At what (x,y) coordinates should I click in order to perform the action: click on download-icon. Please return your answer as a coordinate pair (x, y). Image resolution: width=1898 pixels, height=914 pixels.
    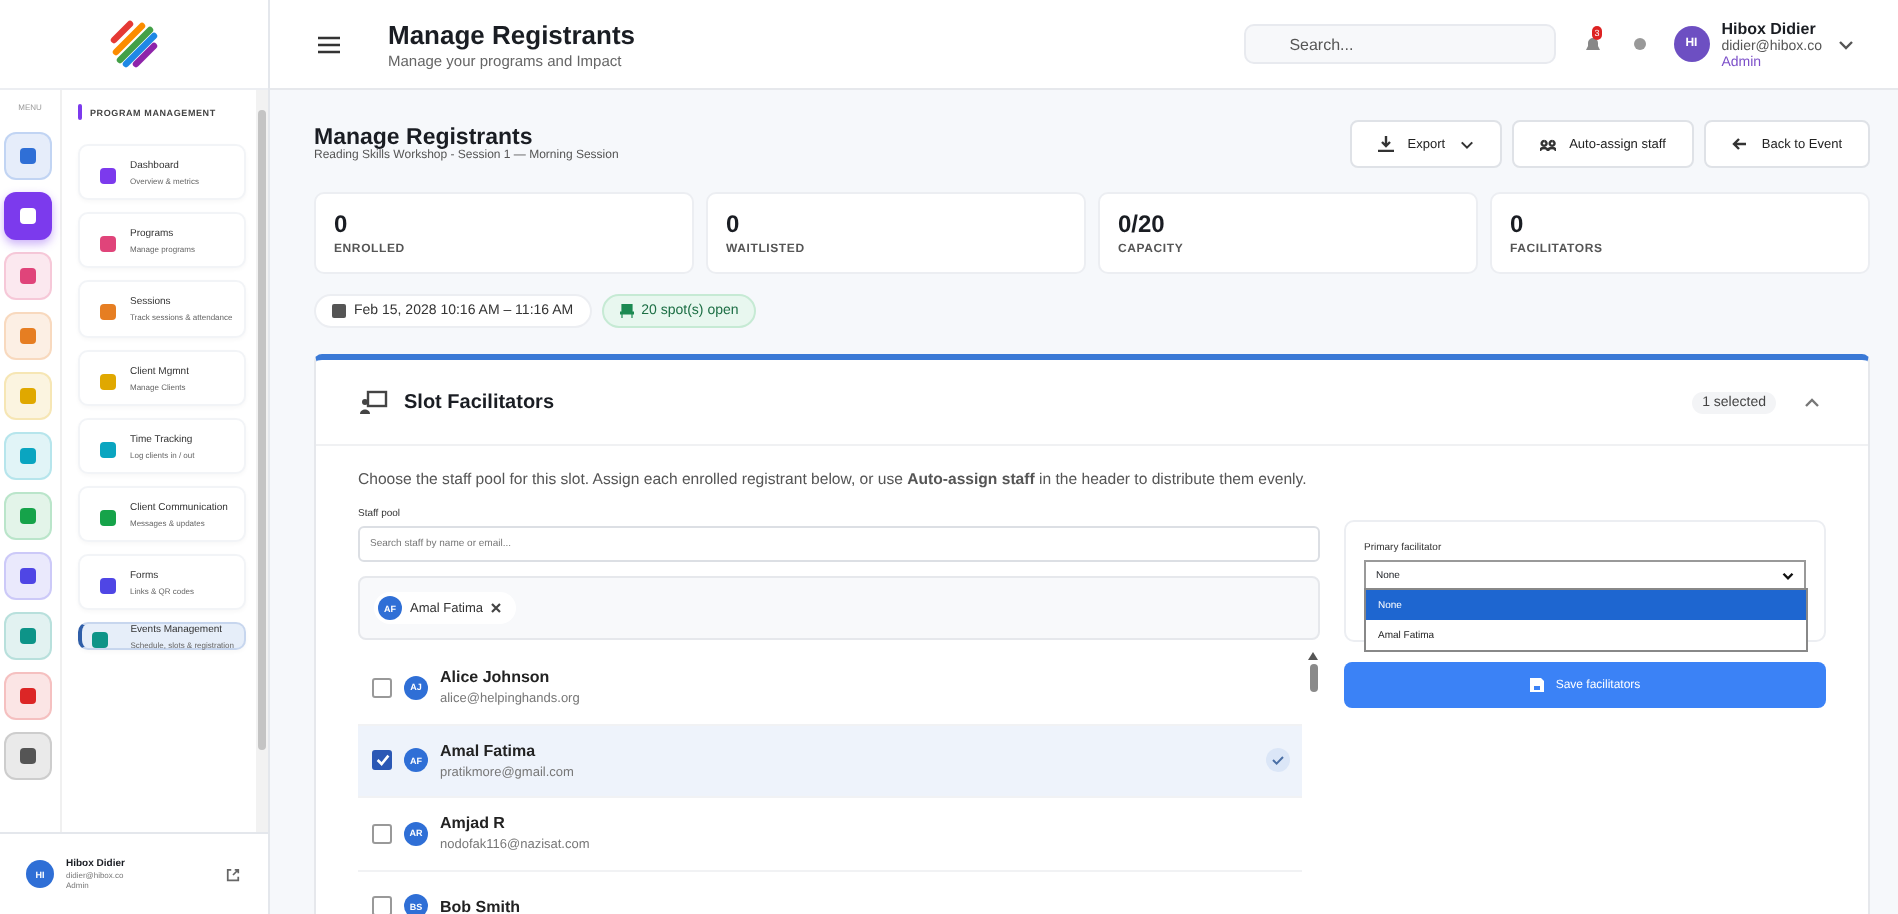
    Looking at the image, I should click on (1385, 144).